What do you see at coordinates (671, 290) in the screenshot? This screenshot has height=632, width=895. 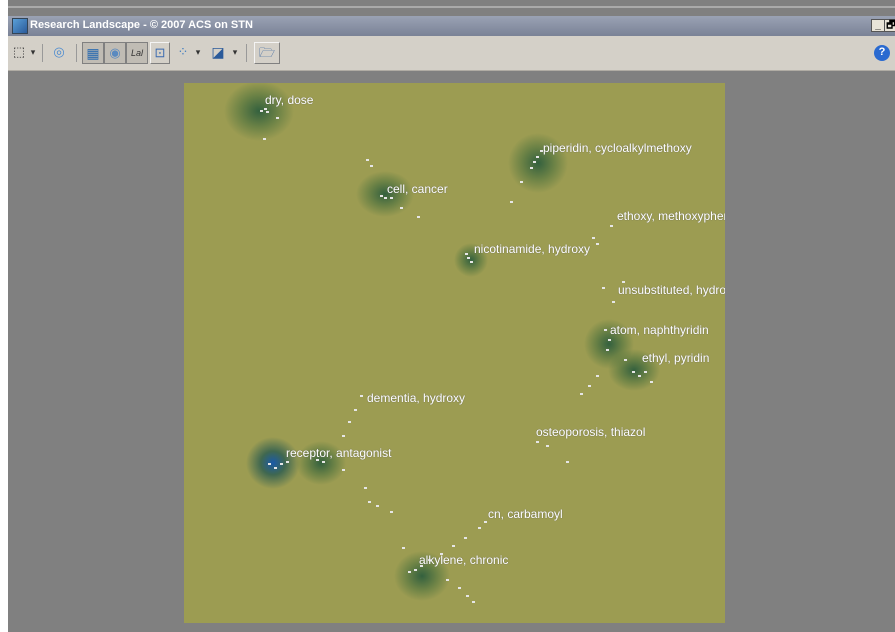 I see `cluster-label: unsubstituted, hydrogen` at bounding box center [671, 290].